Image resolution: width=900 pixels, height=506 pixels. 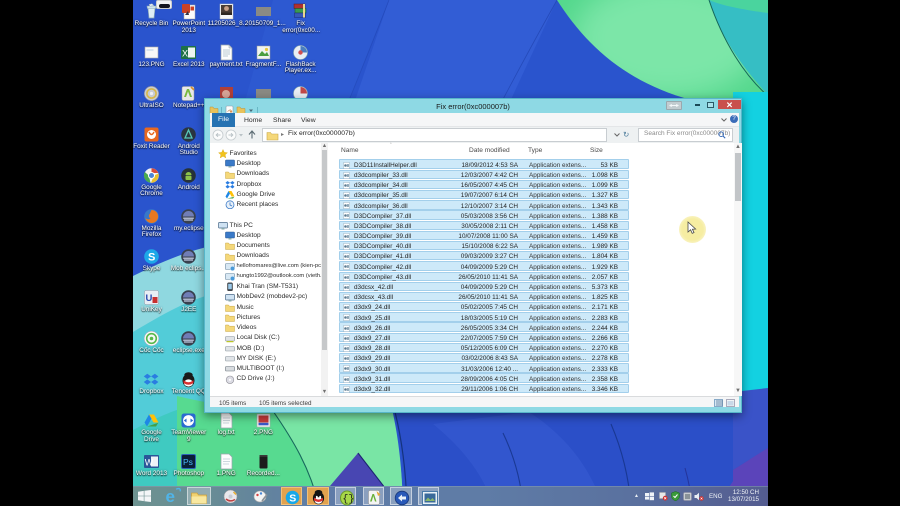 I want to click on svg-text: X, so click(x=185, y=53).